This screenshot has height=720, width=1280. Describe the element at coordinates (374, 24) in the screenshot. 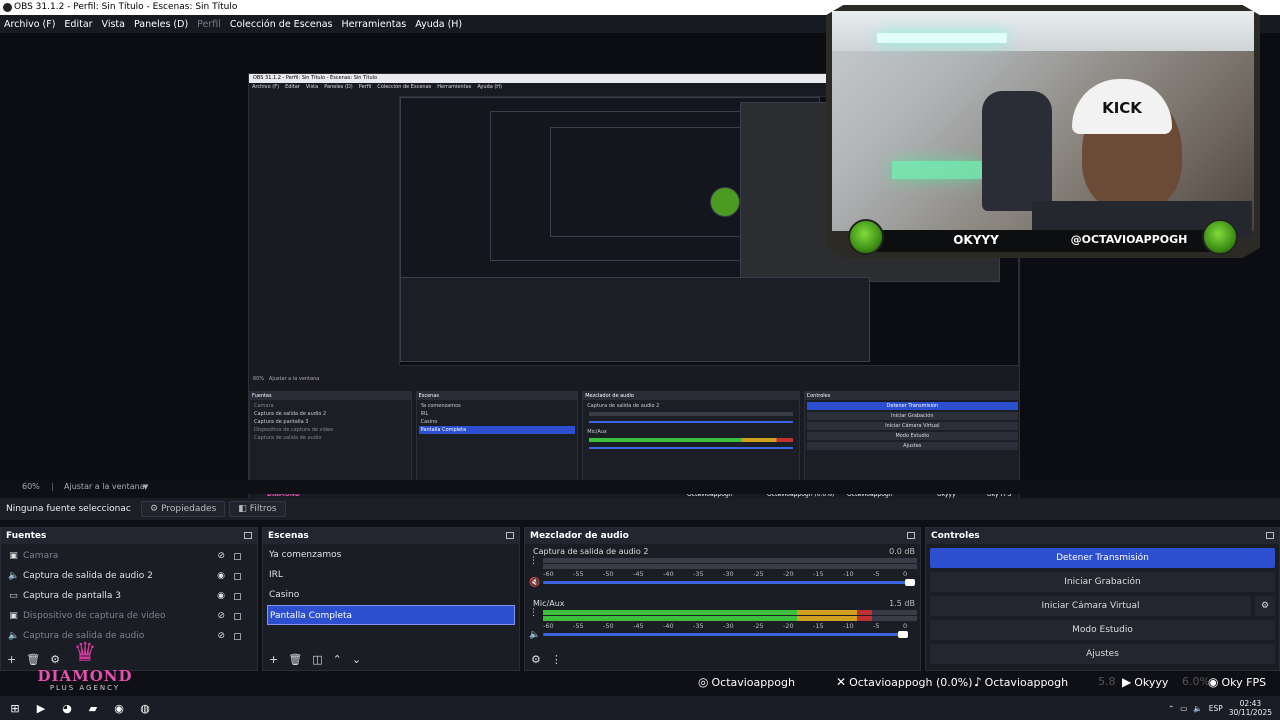

I see `menu-item-6: Herramientas` at that location.